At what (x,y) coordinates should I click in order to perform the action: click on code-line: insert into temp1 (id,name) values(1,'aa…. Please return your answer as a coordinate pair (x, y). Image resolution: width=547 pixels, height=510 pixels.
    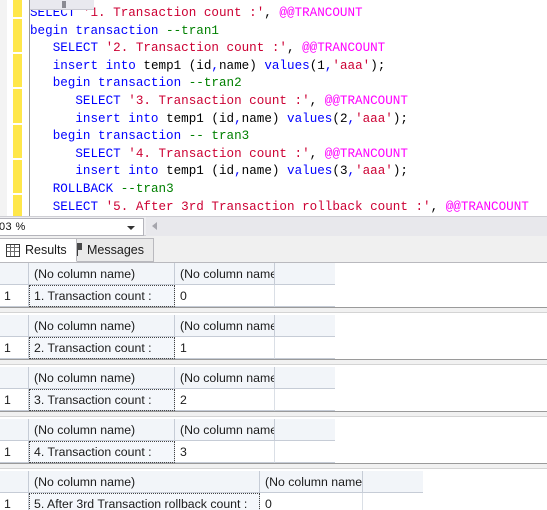
    Looking at the image, I should click on (279, 67).